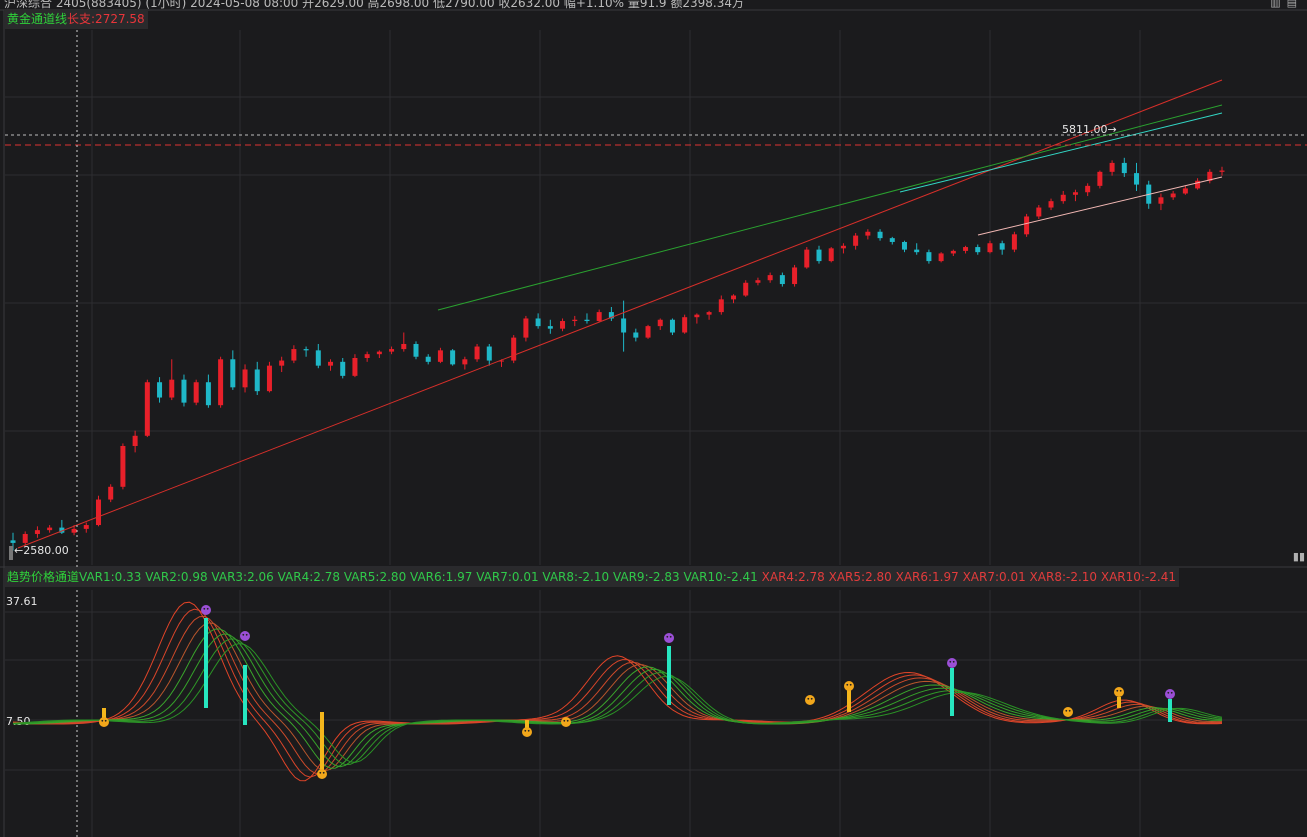  Describe the element at coordinates (106, 19) in the screenshot. I see `support-value: 长支:2727.58` at that location.